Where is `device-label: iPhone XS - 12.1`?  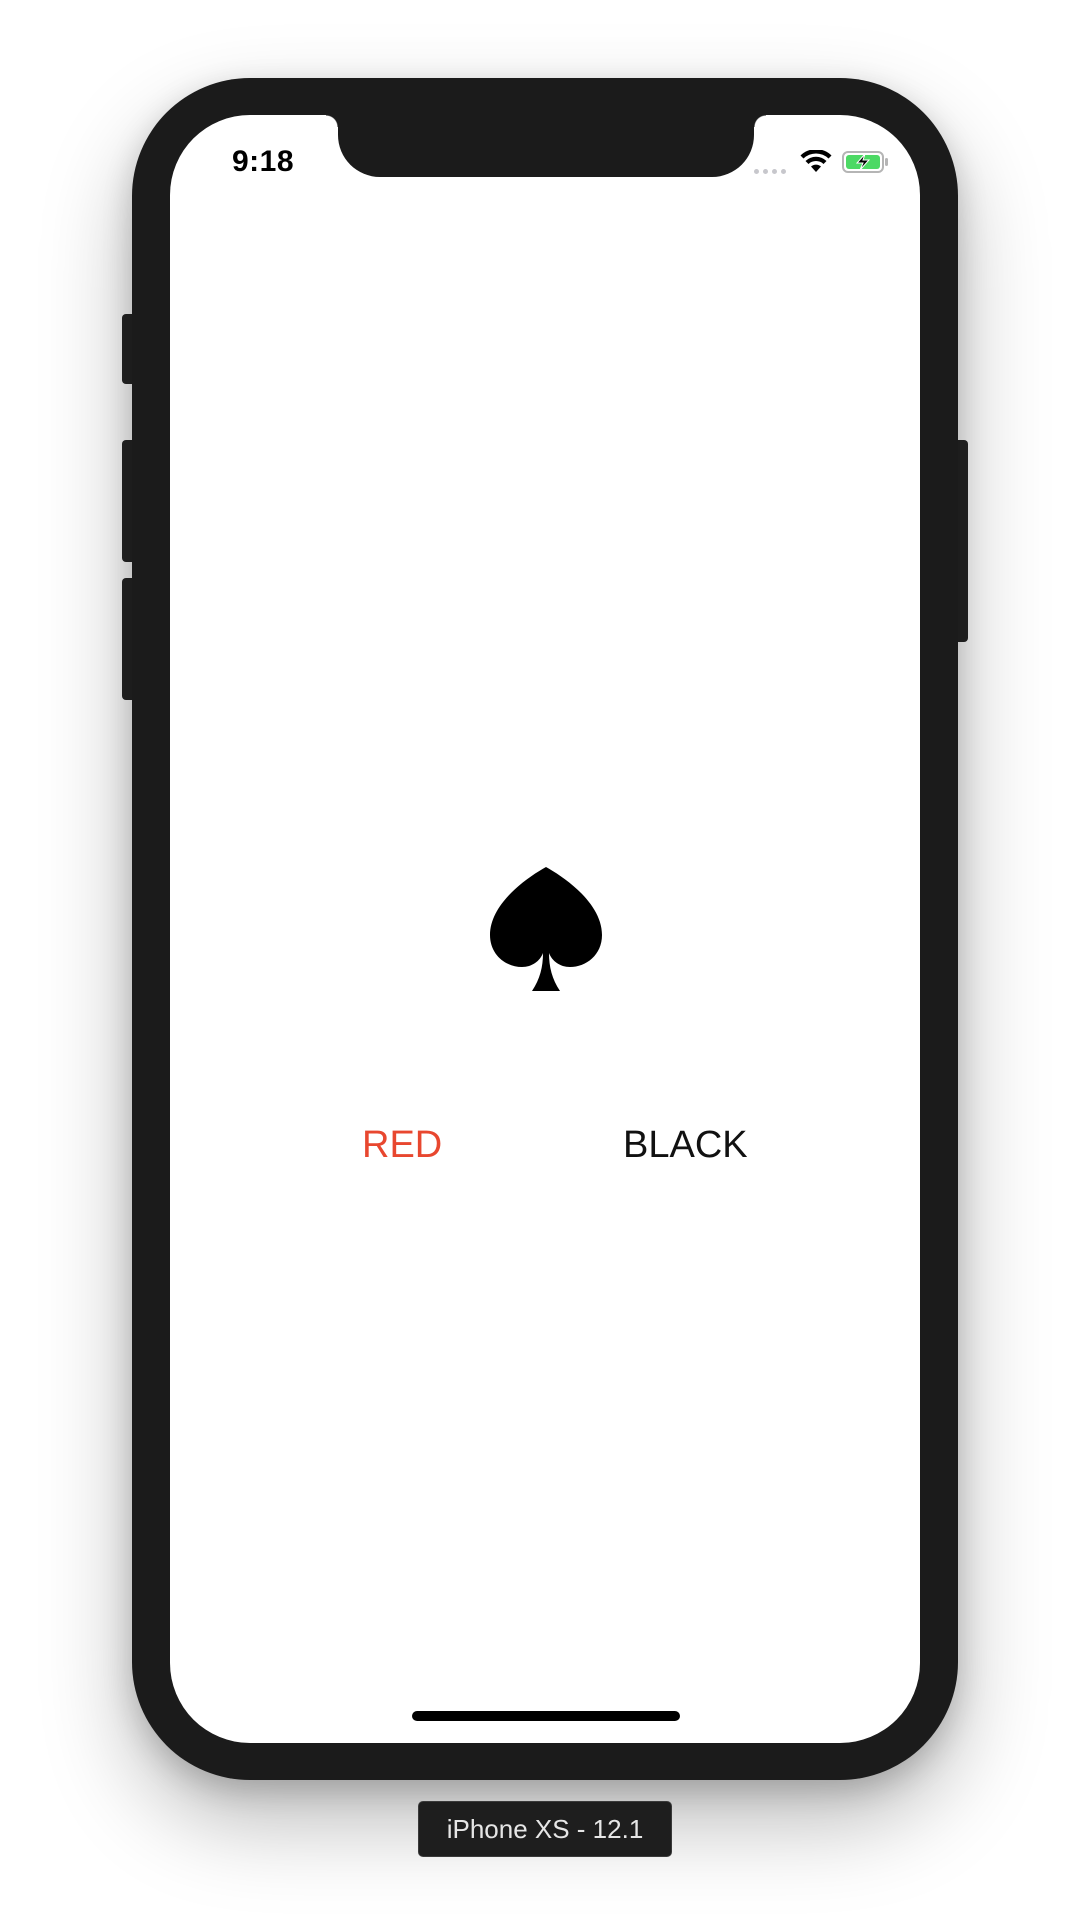
device-label: iPhone XS - 12.1 is located at coordinates (545, 1829).